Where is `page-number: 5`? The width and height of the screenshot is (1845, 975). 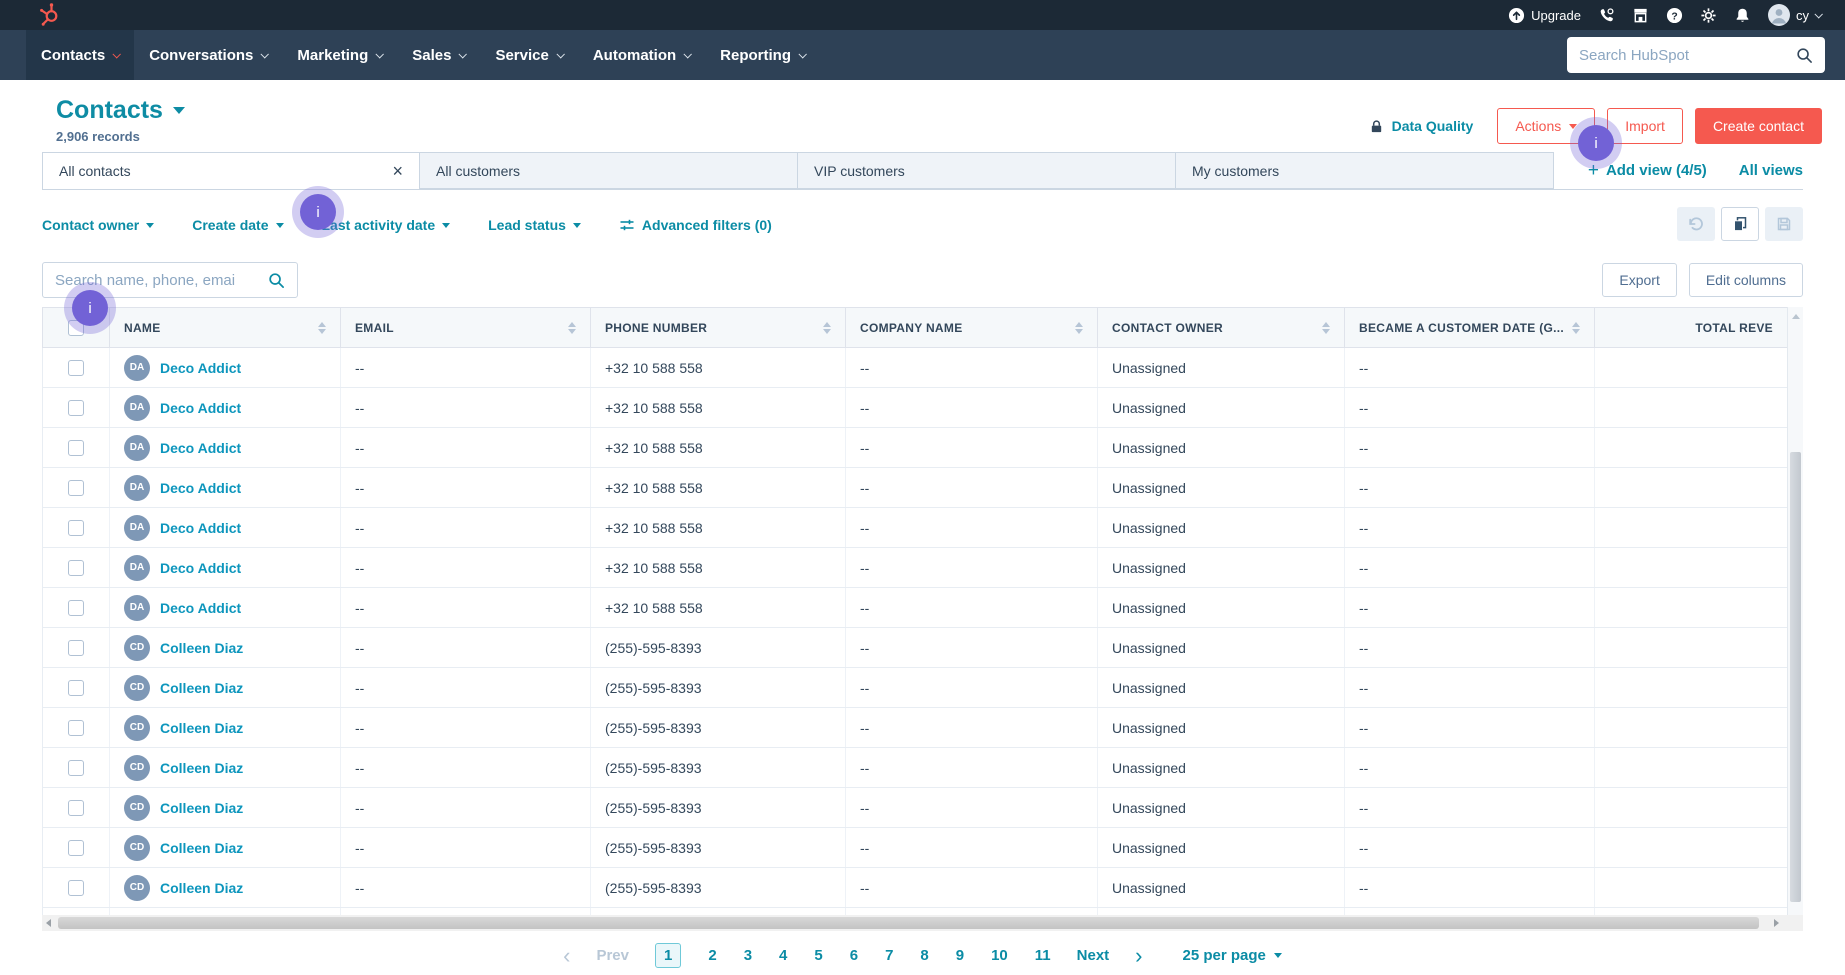 page-number: 5 is located at coordinates (818, 955).